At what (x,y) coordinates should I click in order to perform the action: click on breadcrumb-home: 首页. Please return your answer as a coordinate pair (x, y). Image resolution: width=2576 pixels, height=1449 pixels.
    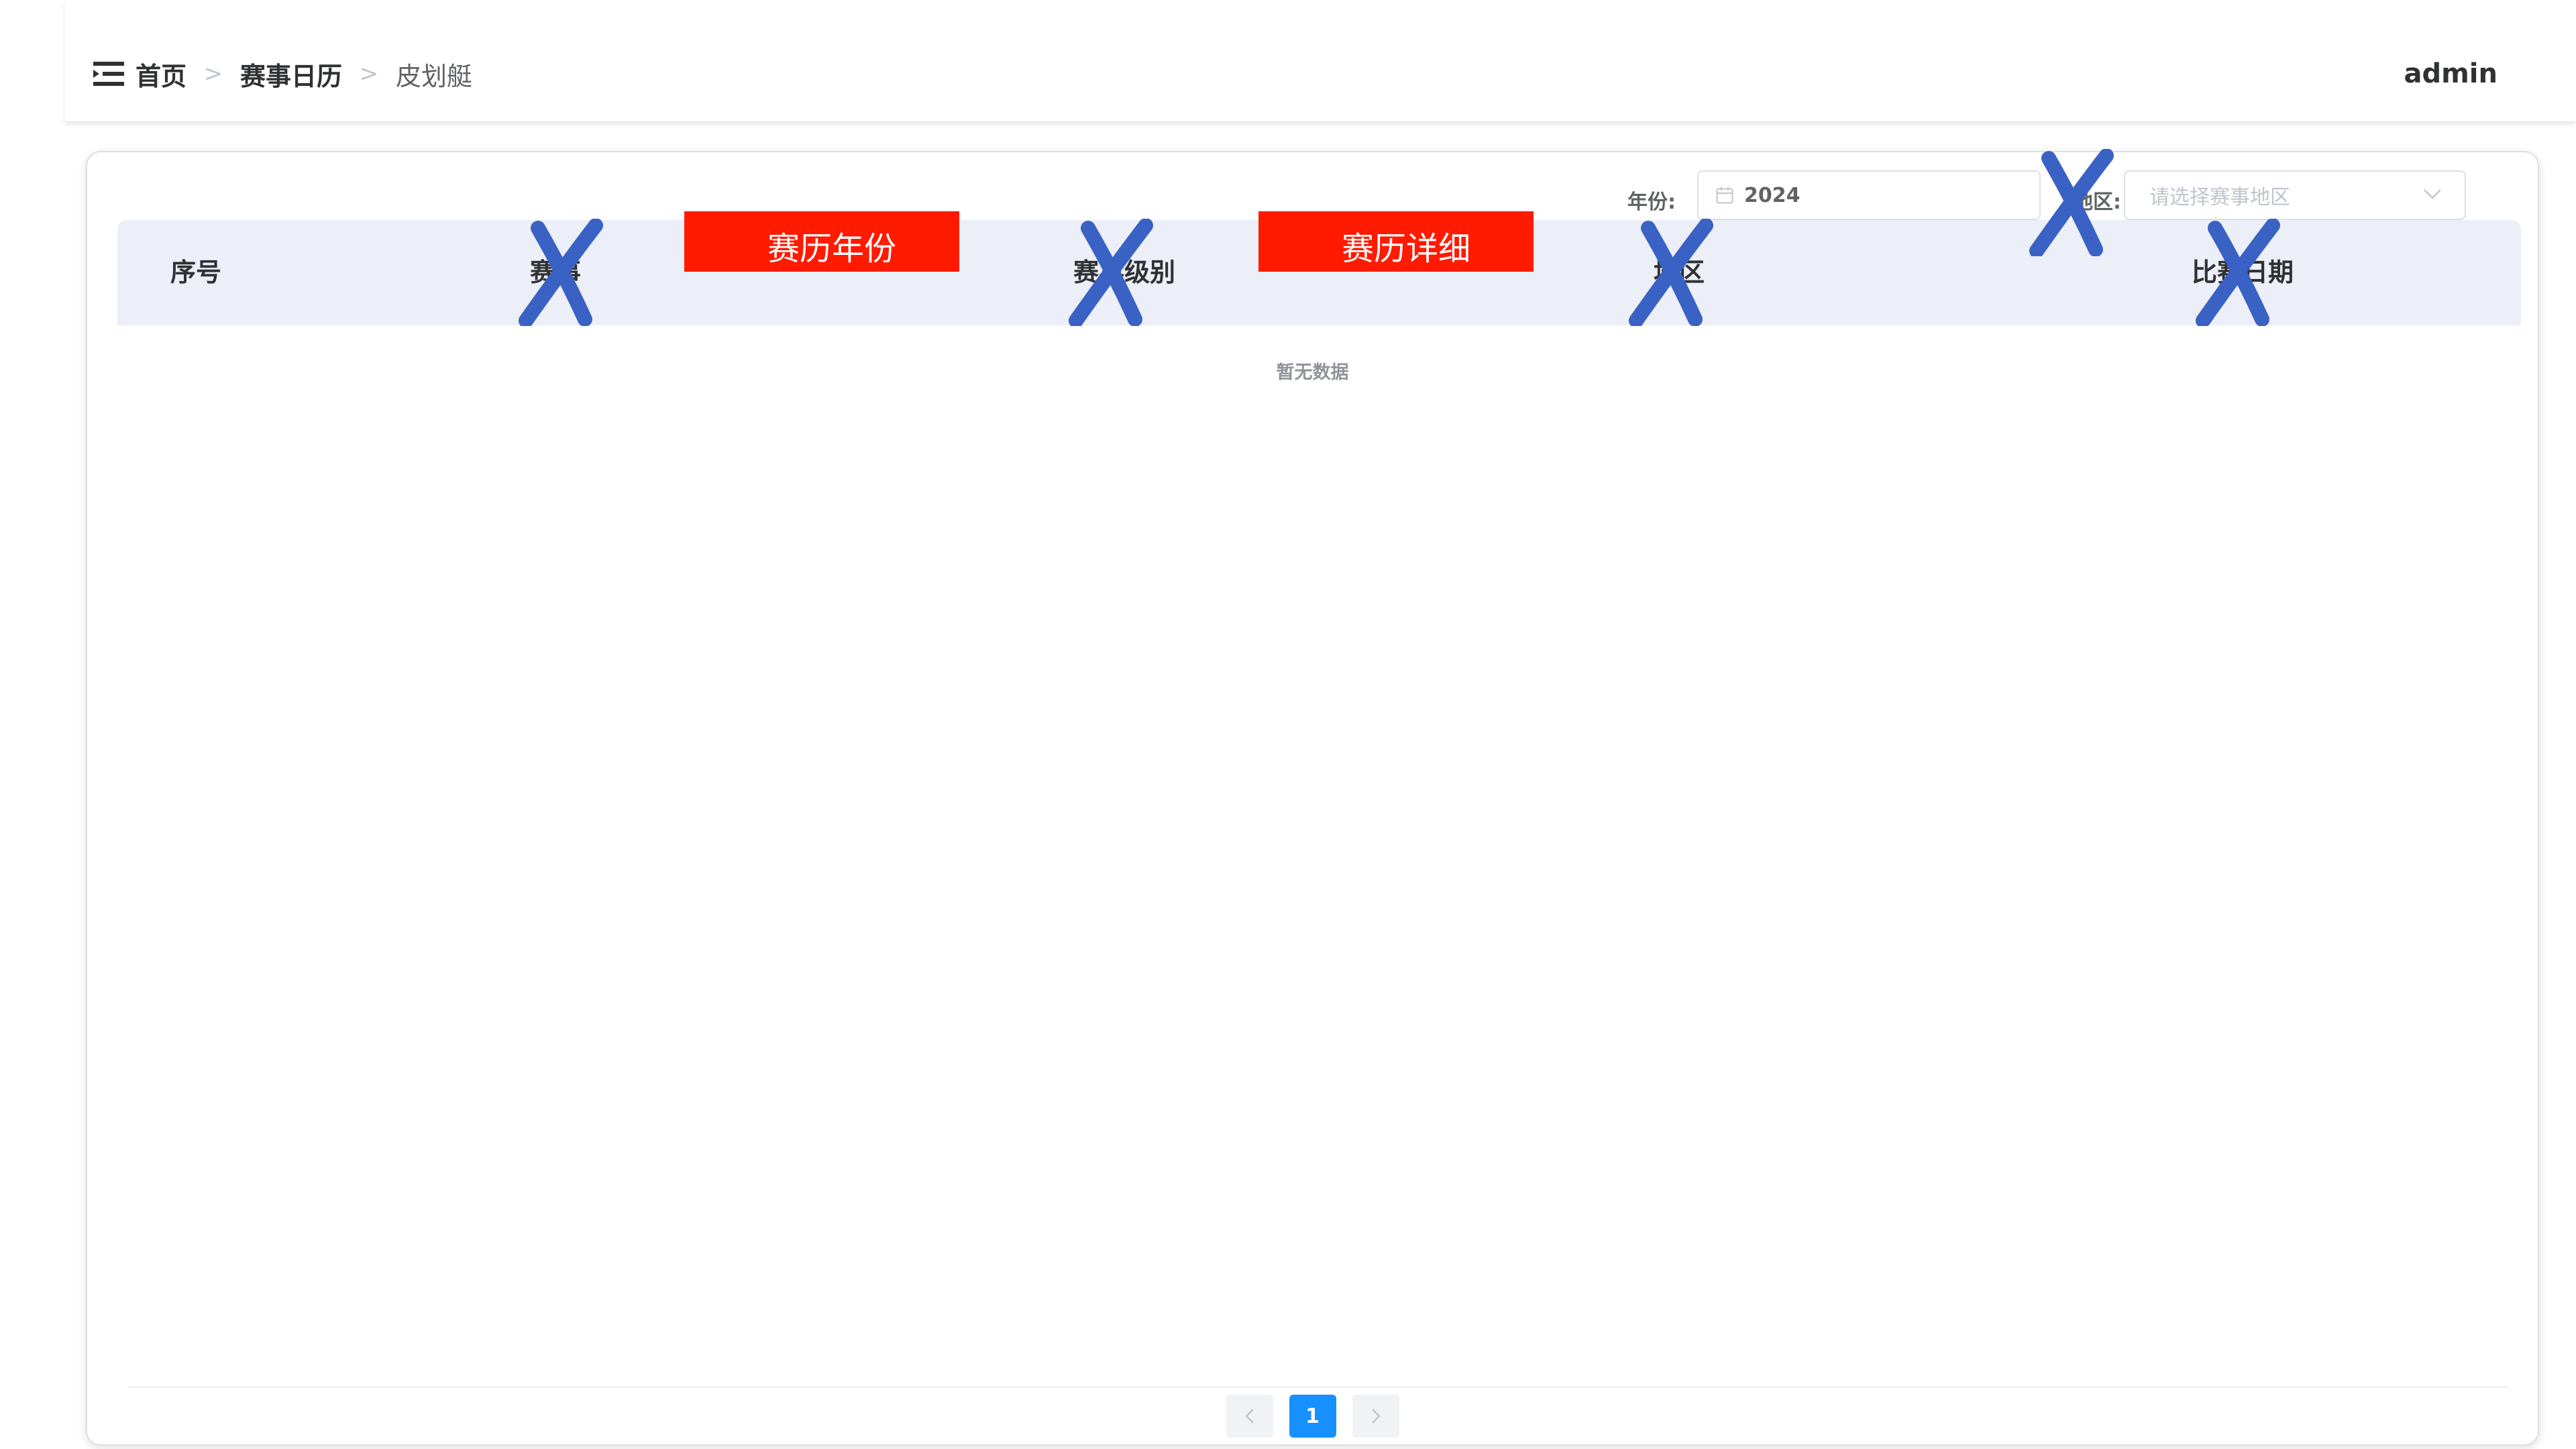
    Looking at the image, I should click on (161, 74).